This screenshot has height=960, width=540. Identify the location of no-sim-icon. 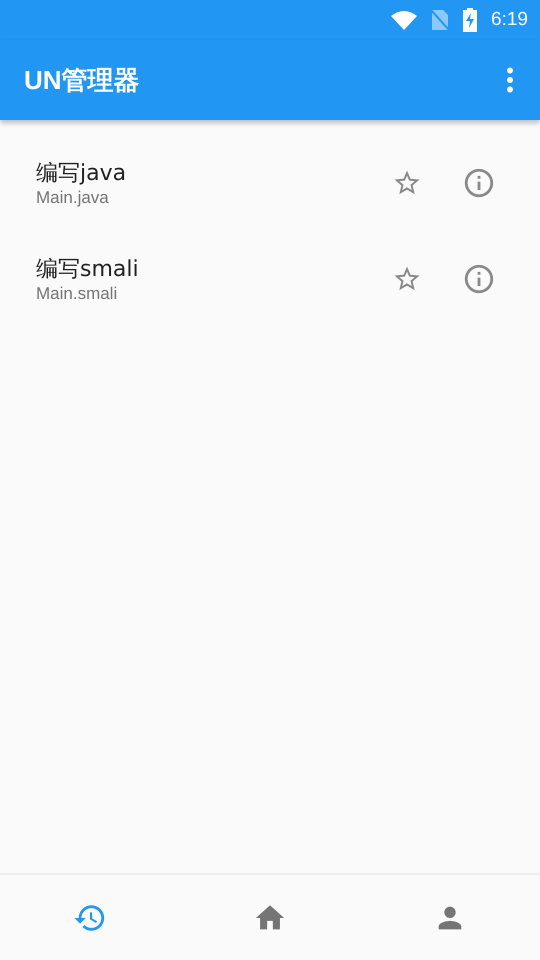
(440, 20).